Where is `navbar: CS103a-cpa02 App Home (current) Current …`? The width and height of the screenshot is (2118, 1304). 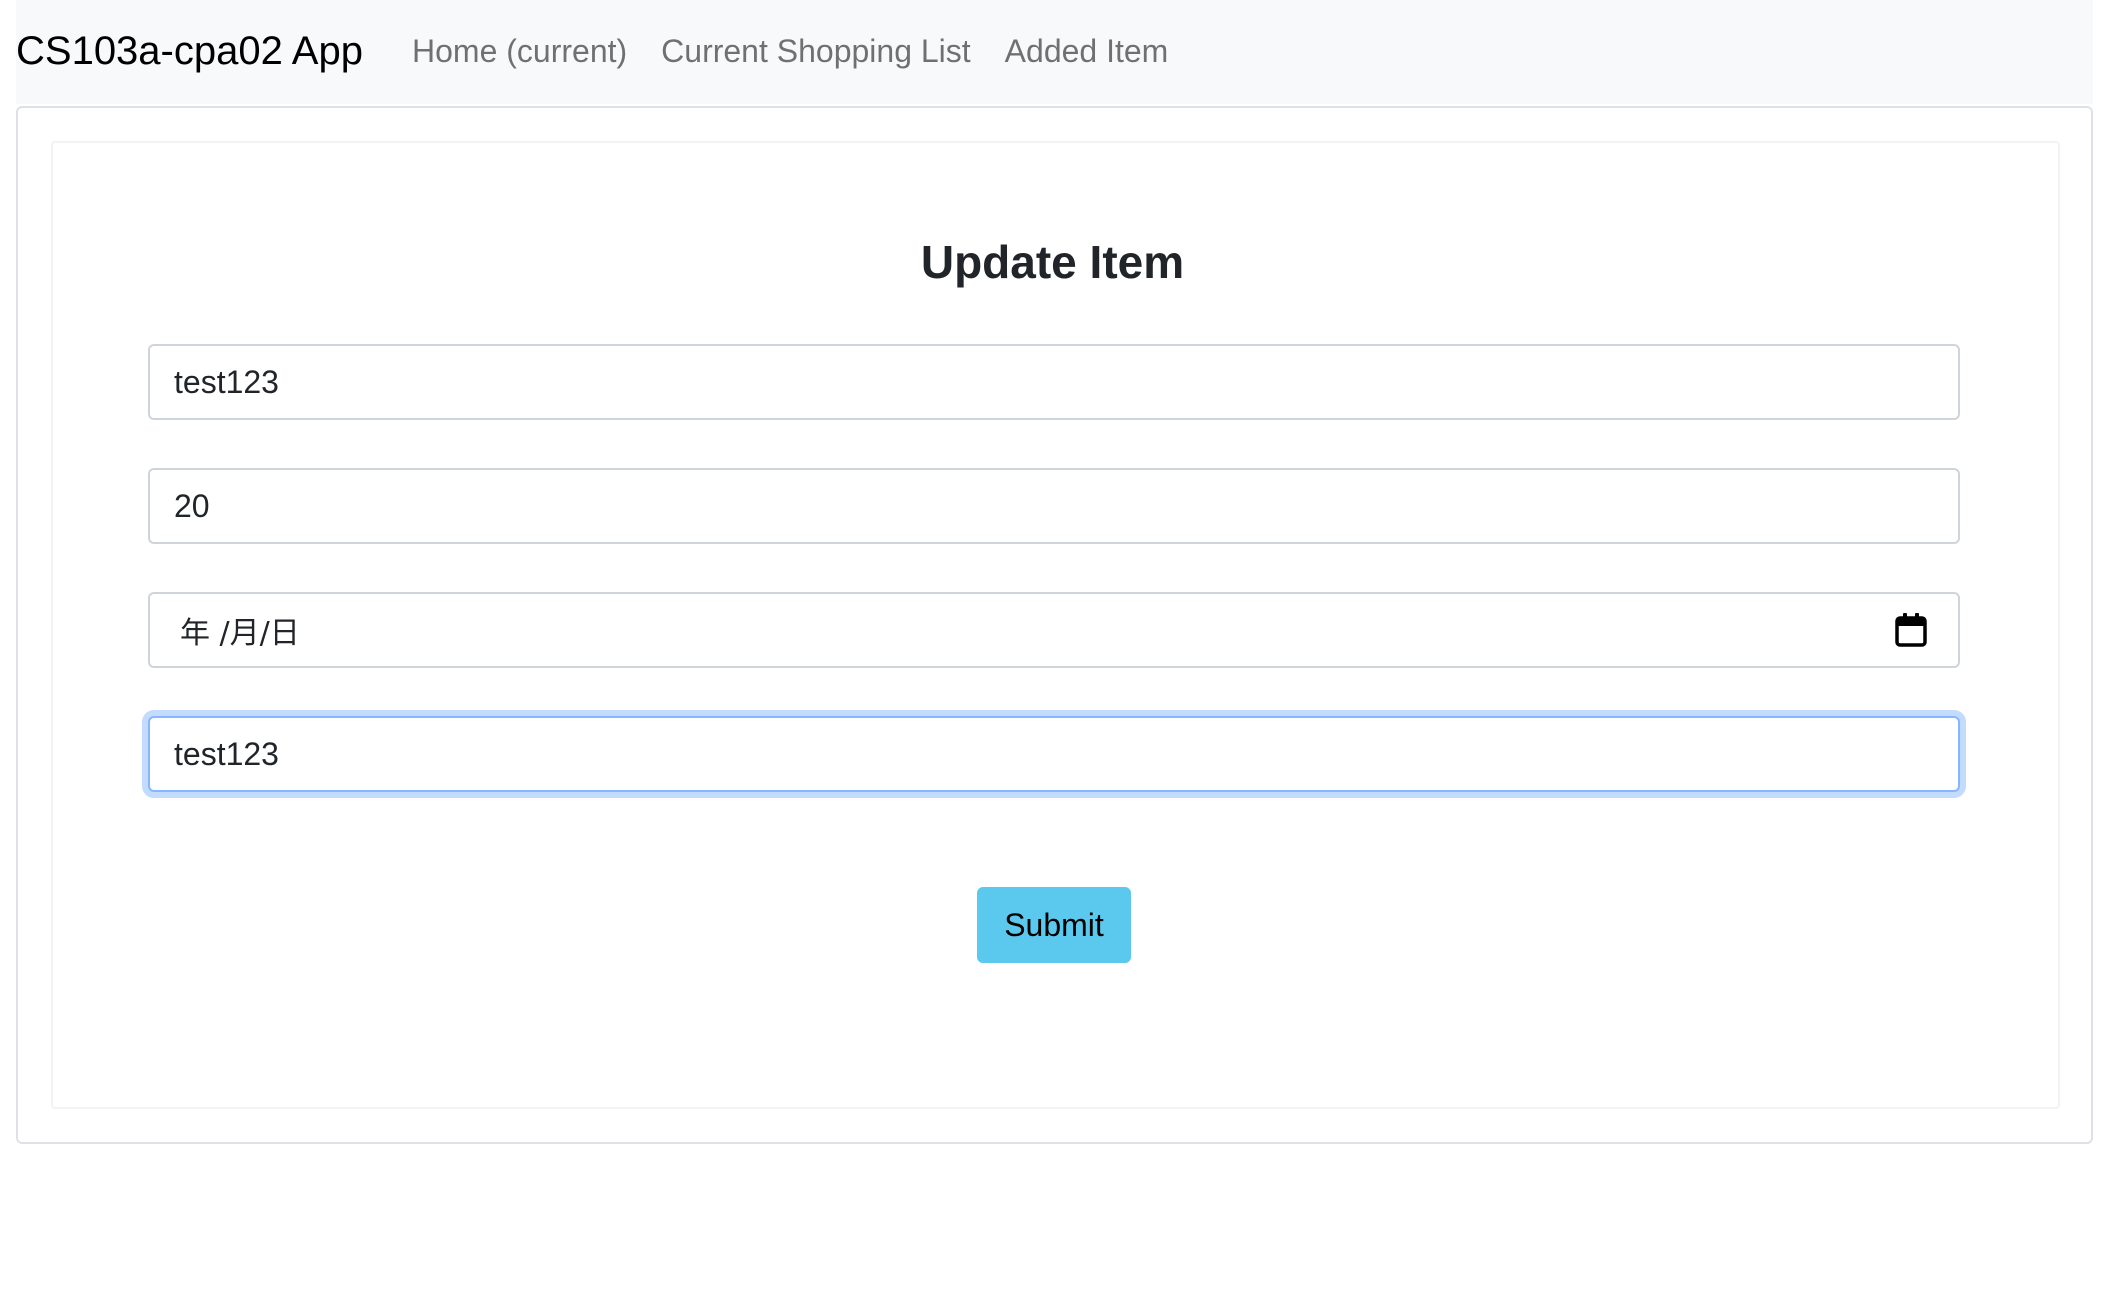 navbar: CS103a-cpa02 App Home (current) Current … is located at coordinates (1054, 52).